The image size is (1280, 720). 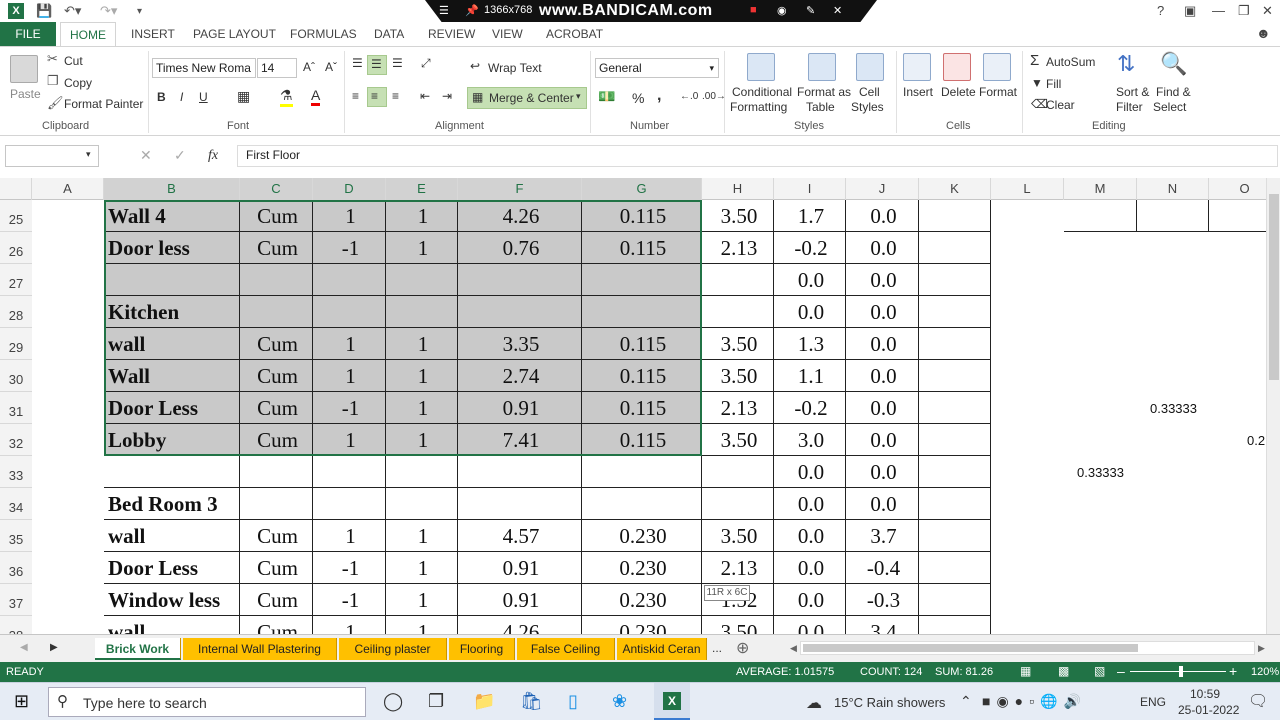 I want to click on row-header: 37, so click(x=16, y=600).